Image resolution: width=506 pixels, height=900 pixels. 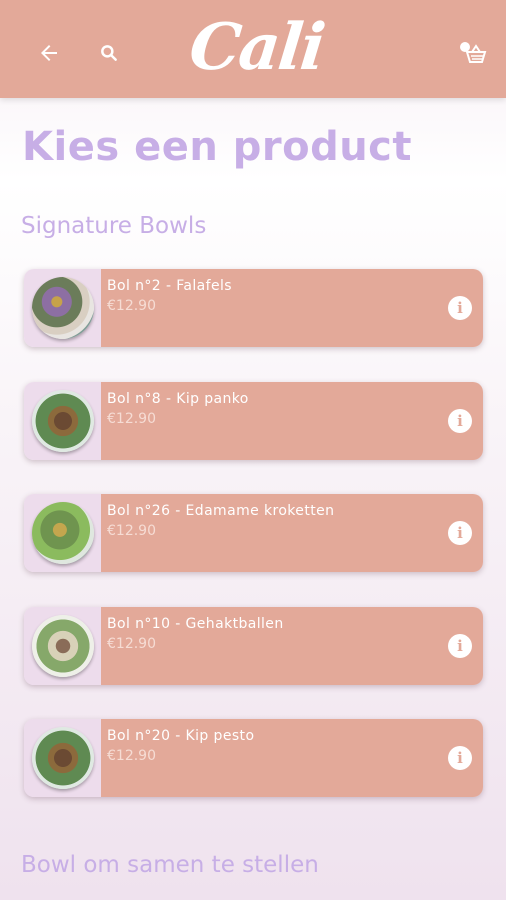 What do you see at coordinates (181, 736) in the screenshot?
I see `product-name: Bol n°20 - Kip pesto` at bounding box center [181, 736].